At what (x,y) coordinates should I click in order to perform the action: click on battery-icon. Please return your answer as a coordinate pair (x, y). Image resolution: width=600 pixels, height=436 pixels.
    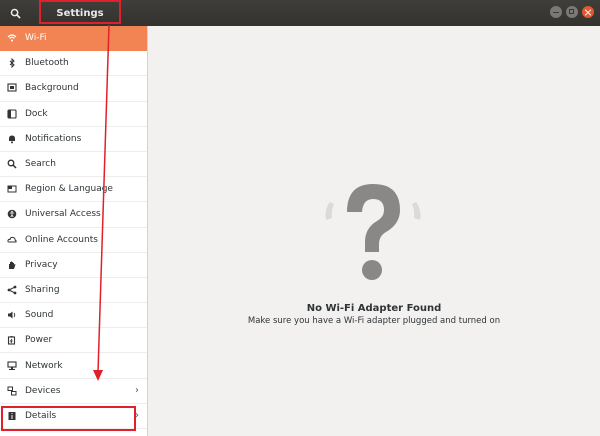
    Looking at the image, I should click on (12, 340).